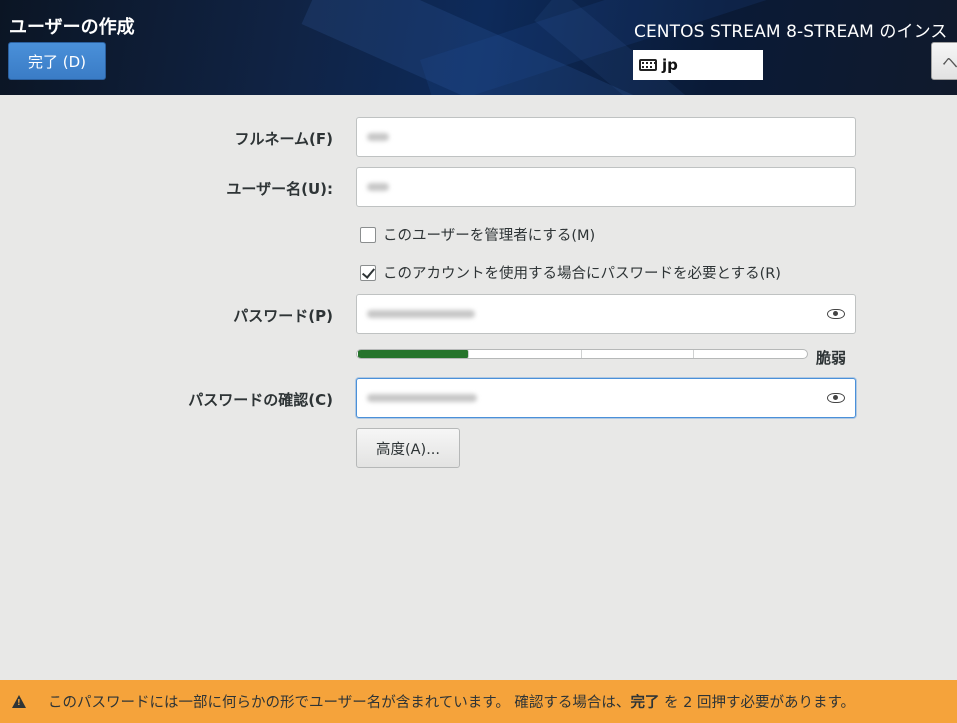 The width and height of the screenshot is (957, 723). What do you see at coordinates (260, 400) in the screenshot?
I see `confirm-password-label: パスワードの確認(C)` at bounding box center [260, 400].